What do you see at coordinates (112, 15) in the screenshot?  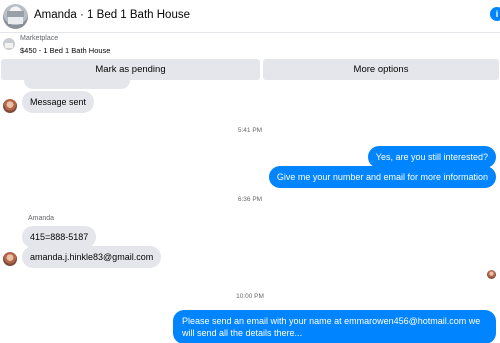 I see `conversation-title: Amanda · 1 Bed 1 Bath House` at bounding box center [112, 15].